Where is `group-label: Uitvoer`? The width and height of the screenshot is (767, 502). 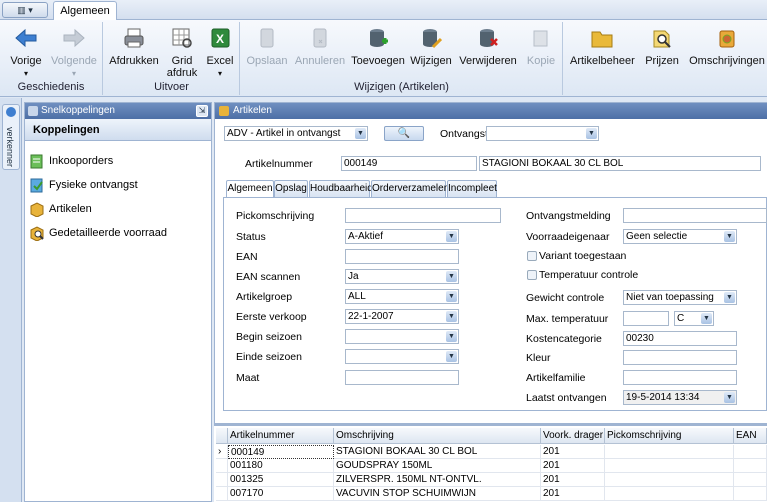 group-label: Uitvoer is located at coordinates (171, 87).